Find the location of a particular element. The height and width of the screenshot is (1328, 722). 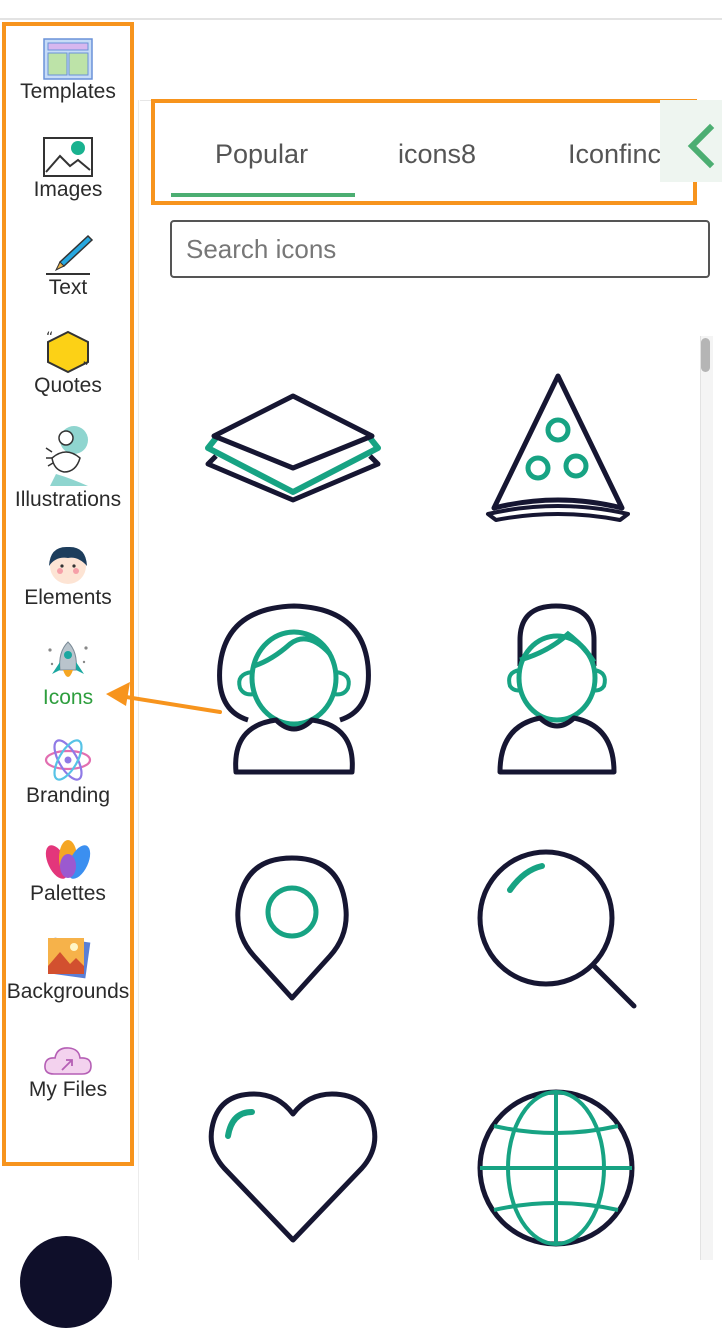

sidebar-item-label: Text is located at coordinates (68, 287).